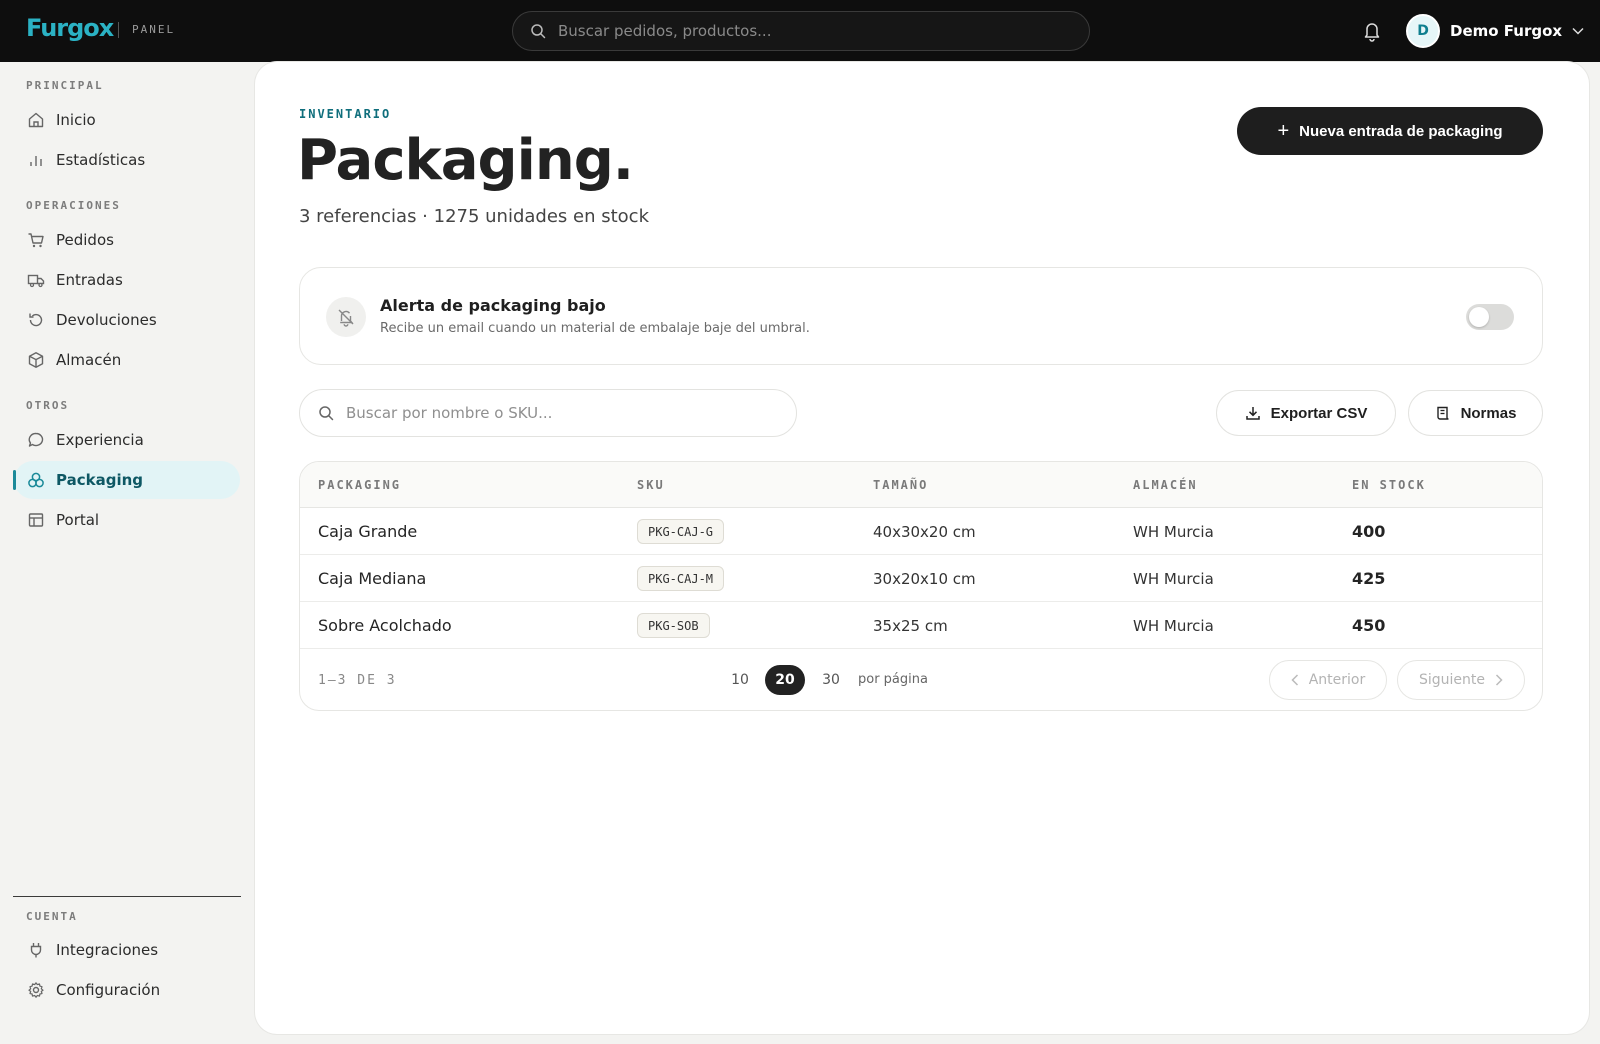  I want to click on sidebar-item-devoluciones: Devoluciones, so click(127, 320).